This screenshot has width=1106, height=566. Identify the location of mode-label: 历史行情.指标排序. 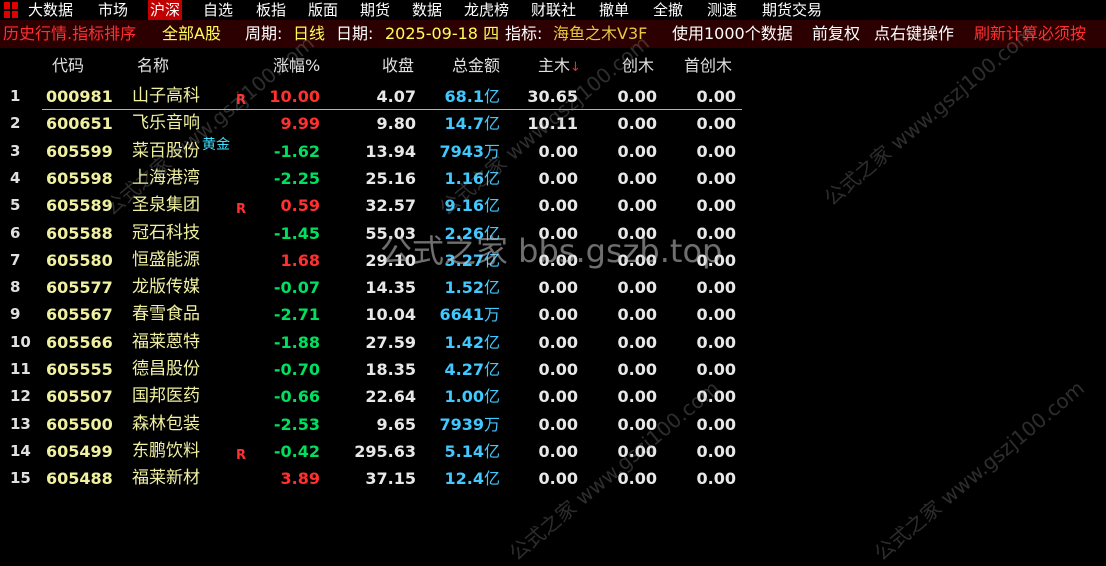
(69, 34).